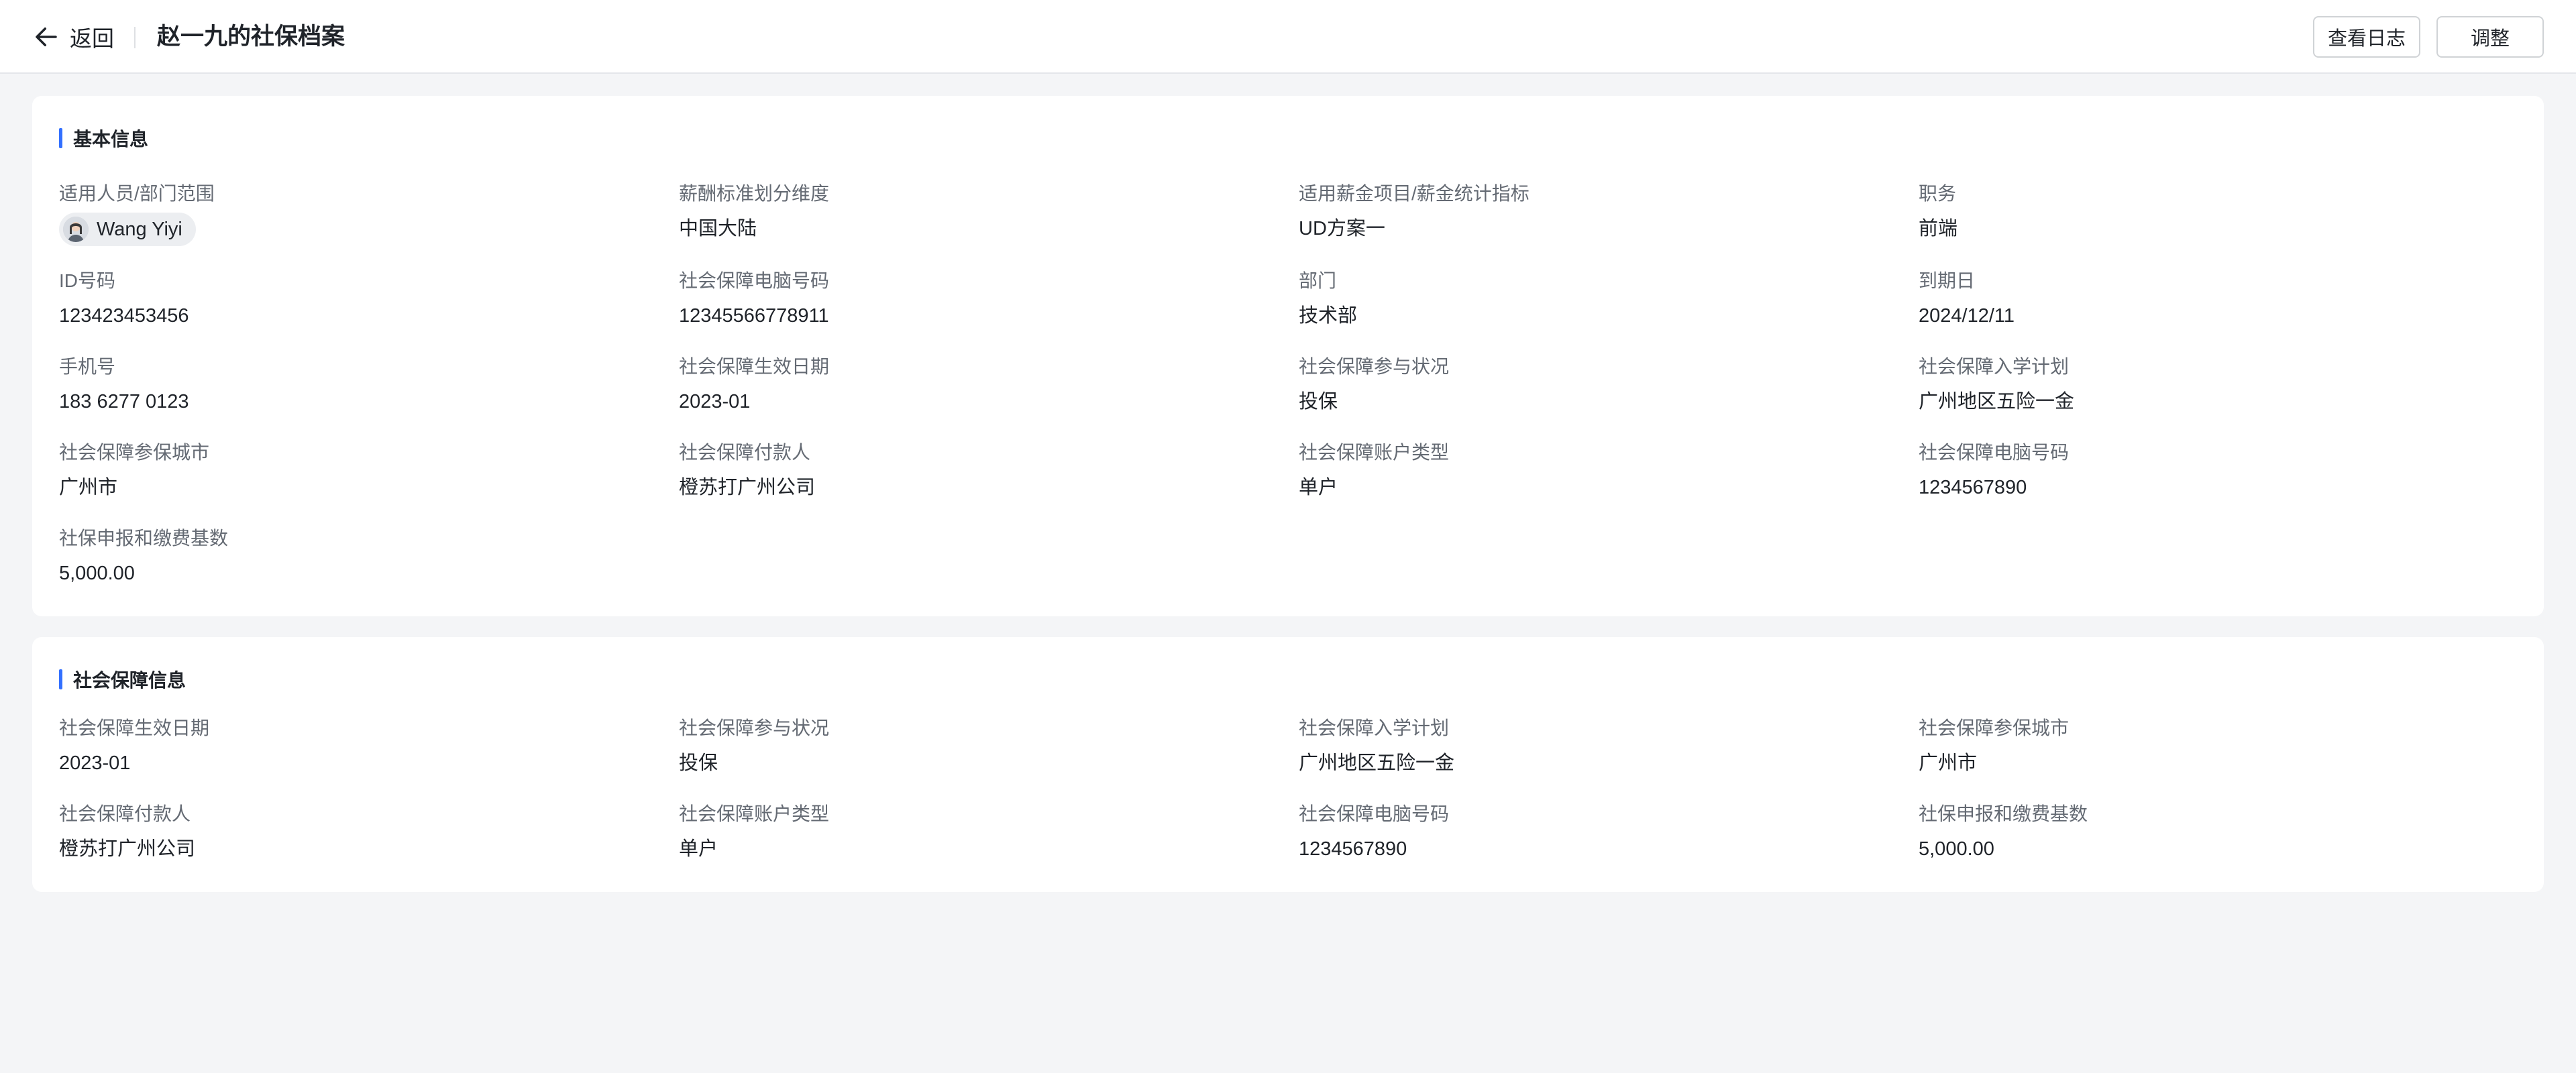  Describe the element at coordinates (1288, 37) in the screenshot. I see `top-bar: 返回 赵一九的社保档案 查看日志 调整` at that location.